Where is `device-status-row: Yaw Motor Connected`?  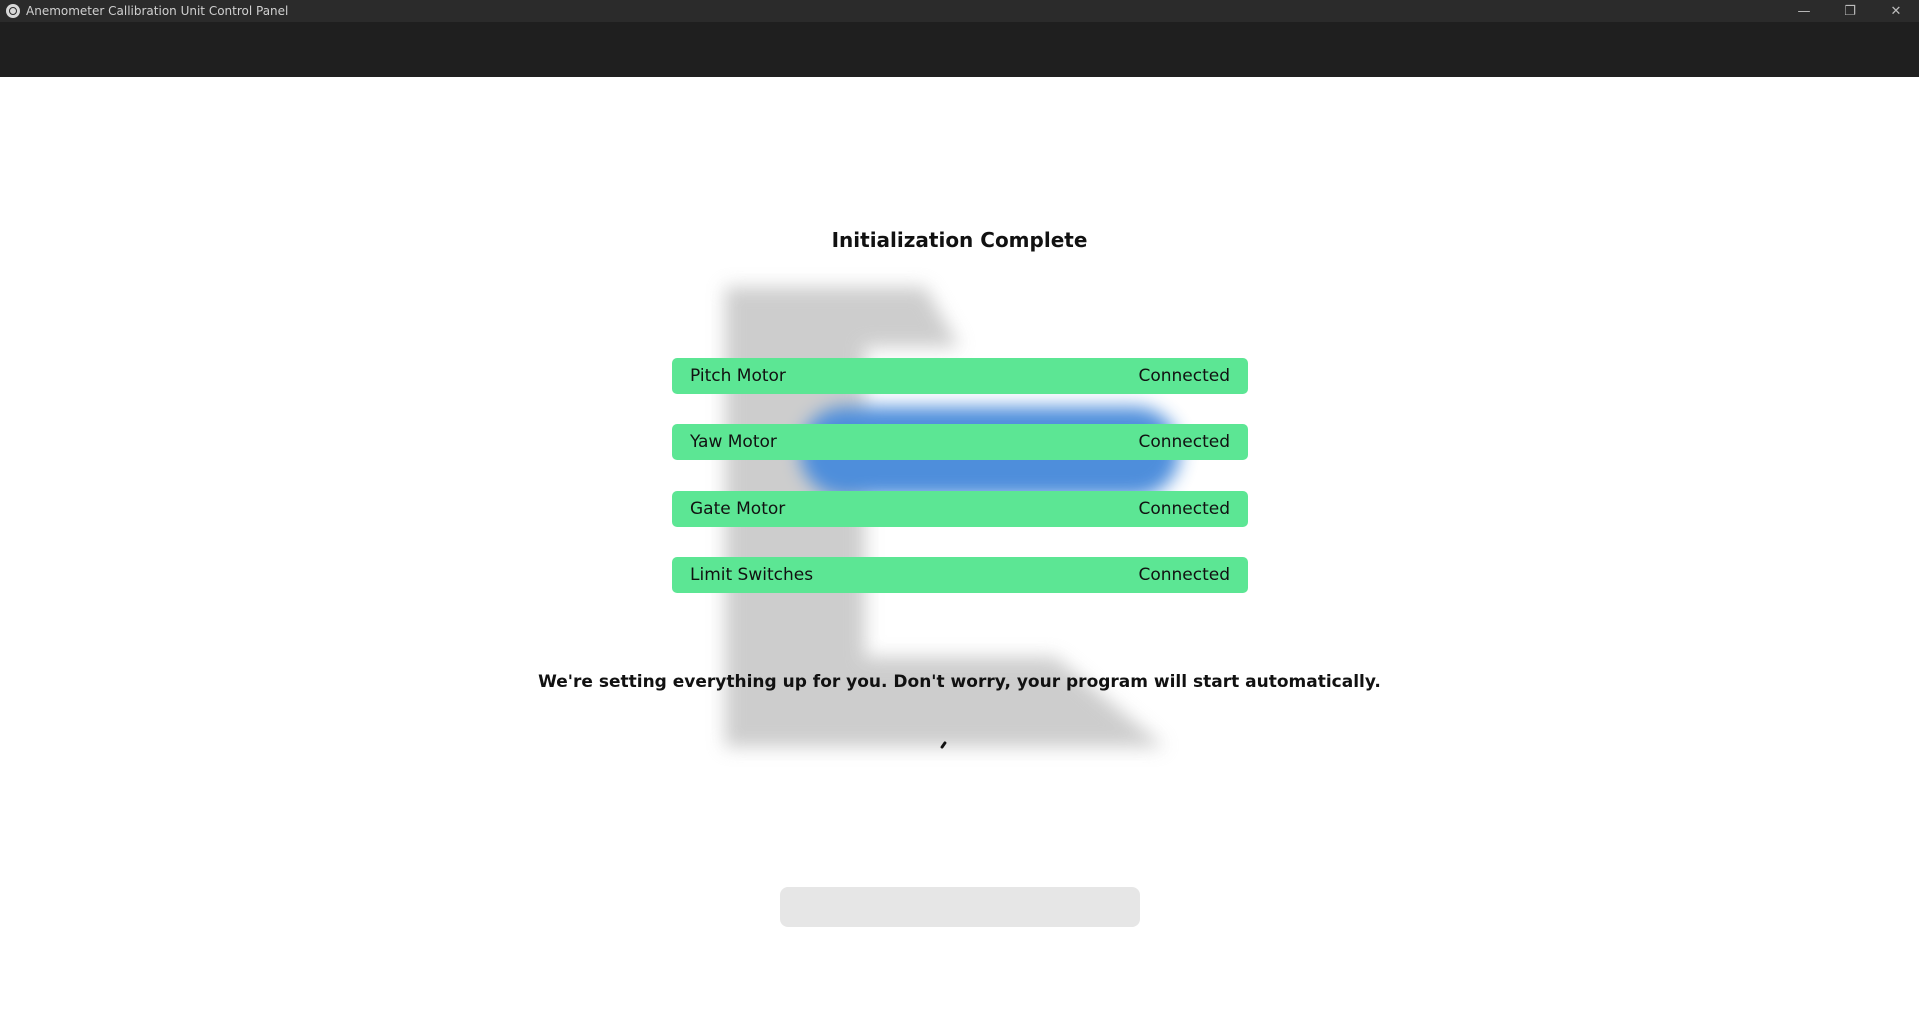 device-status-row: Yaw Motor Connected is located at coordinates (960, 442).